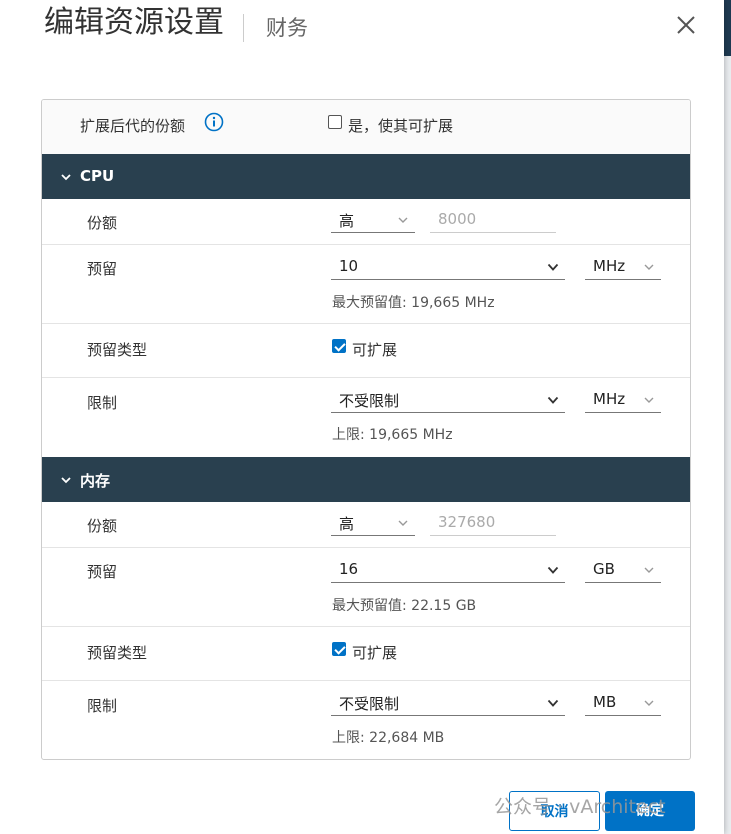 The width and height of the screenshot is (731, 834). What do you see at coordinates (214, 122) in the screenshot?
I see `info-icon` at bounding box center [214, 122].